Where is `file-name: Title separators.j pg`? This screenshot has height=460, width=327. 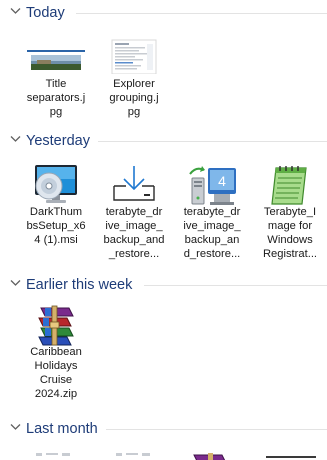 file-name: Title separators.j pg is located at coordinates (56, 98).